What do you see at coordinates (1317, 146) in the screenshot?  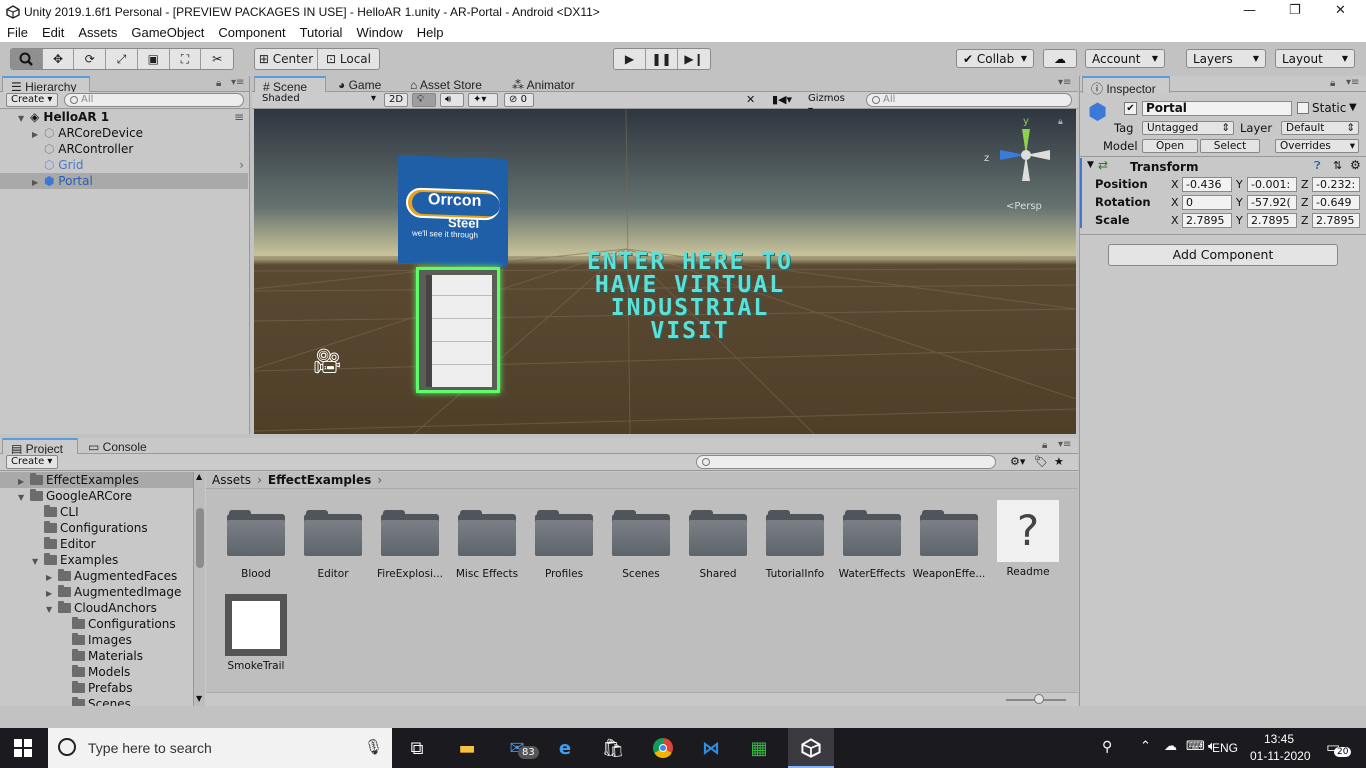 I see `overrides-dropdown: Overrides ▾` at bounding box center [1317, 146].